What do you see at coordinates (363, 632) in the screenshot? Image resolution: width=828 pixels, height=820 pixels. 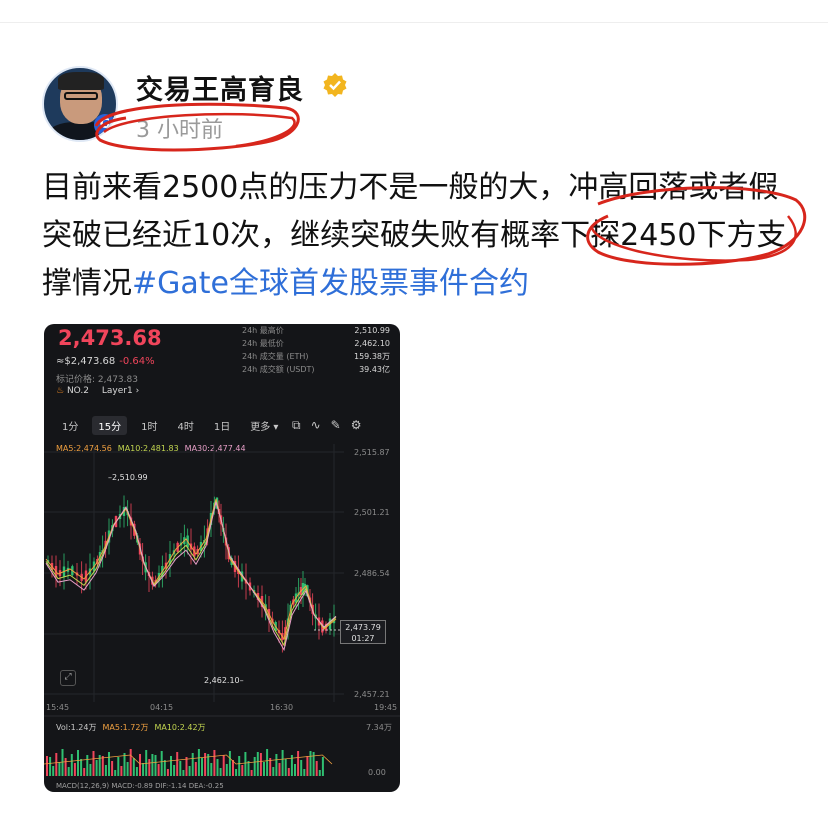 I see `current-price-tag: 2,473.79 01:27` at bounding box center [363, 632].